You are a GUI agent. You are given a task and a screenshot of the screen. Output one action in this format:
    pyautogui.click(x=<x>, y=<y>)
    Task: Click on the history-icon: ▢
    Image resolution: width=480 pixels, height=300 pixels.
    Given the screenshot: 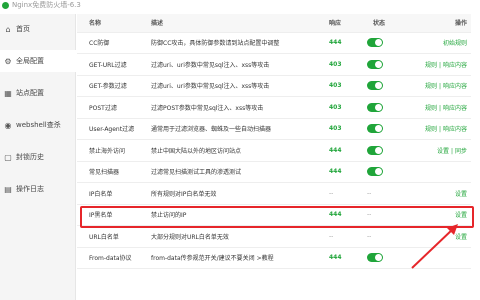 What is the action you would take?
    pyautogui.click(x=8, y=157)
    